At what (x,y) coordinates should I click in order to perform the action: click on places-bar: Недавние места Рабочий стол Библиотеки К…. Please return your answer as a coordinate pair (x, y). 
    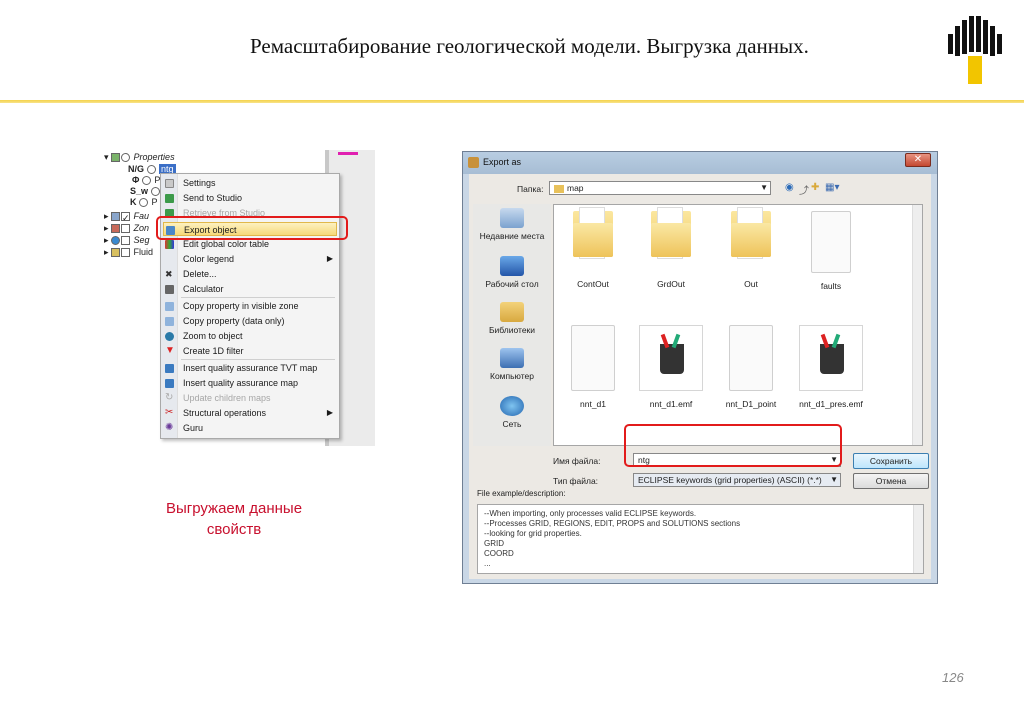
    Looking at the image, I should click on (512, 325).